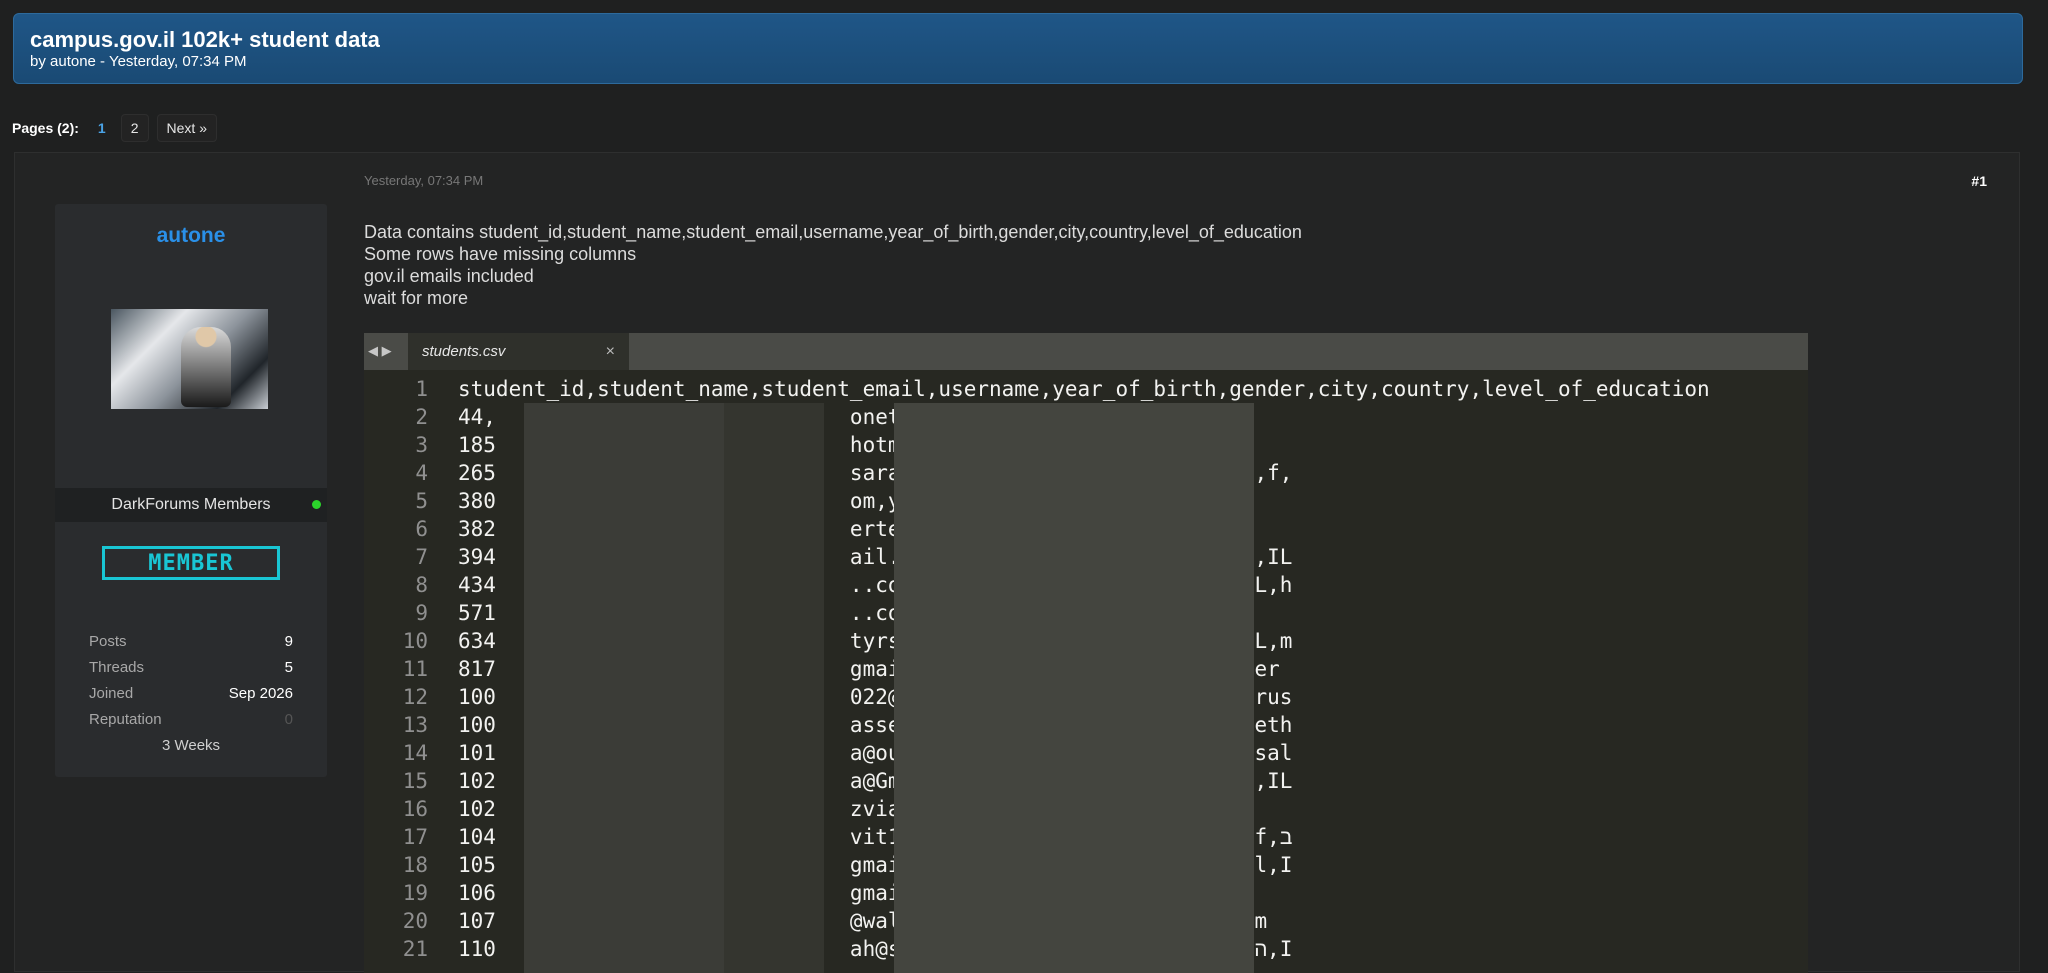 Image resolution: width=2048 pixels, height=973 pixels. Describe the element at coordinates (289, 668) in the screenshot. I see `stat-value: 5` at that location.